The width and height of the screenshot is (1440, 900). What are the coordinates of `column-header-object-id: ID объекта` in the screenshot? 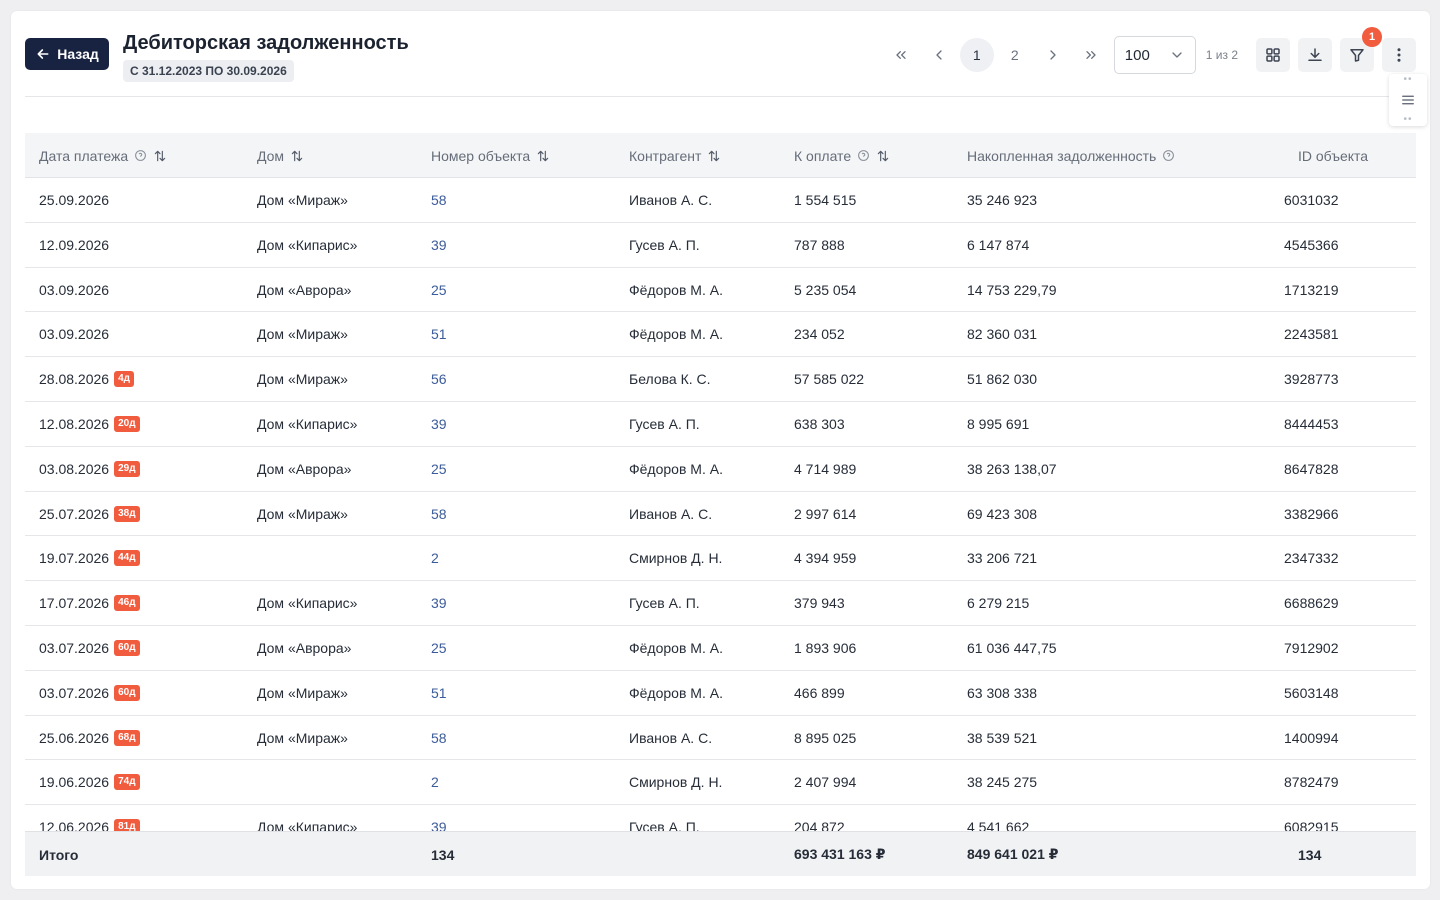 It's located at (1333, 155).